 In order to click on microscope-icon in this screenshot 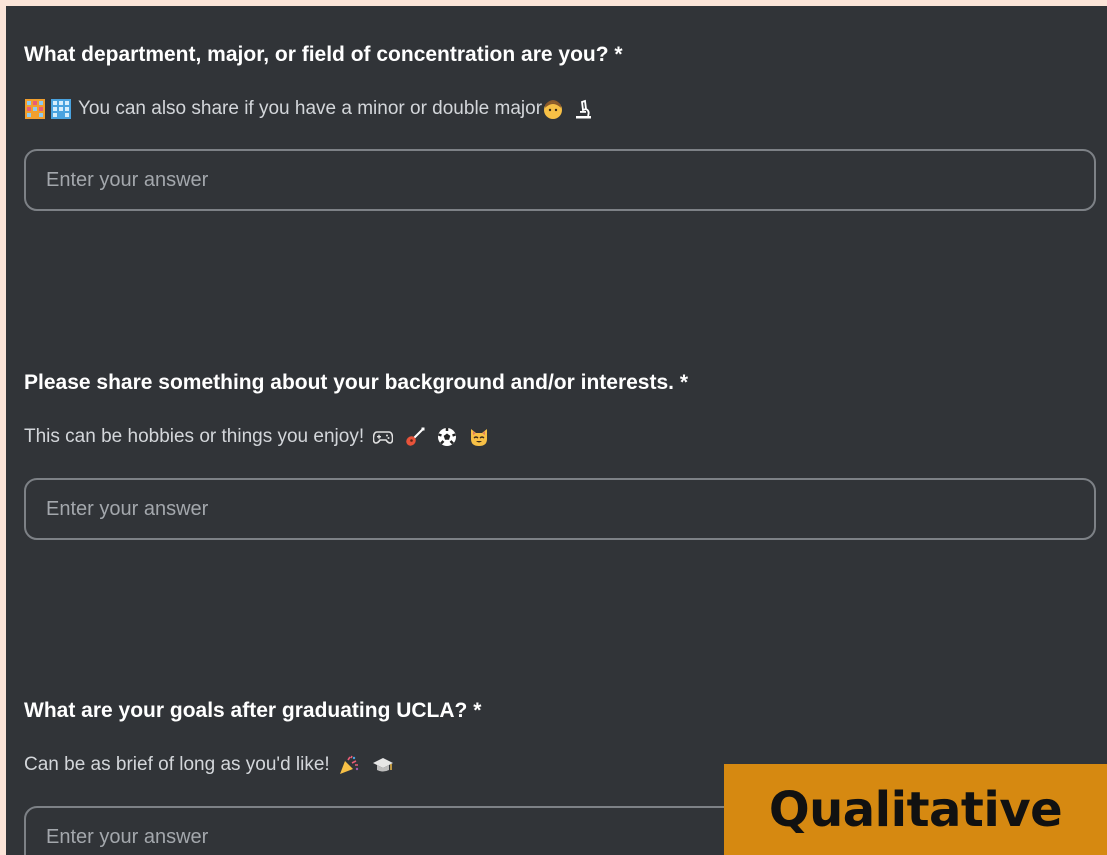, I will do `click(583, 109)`.